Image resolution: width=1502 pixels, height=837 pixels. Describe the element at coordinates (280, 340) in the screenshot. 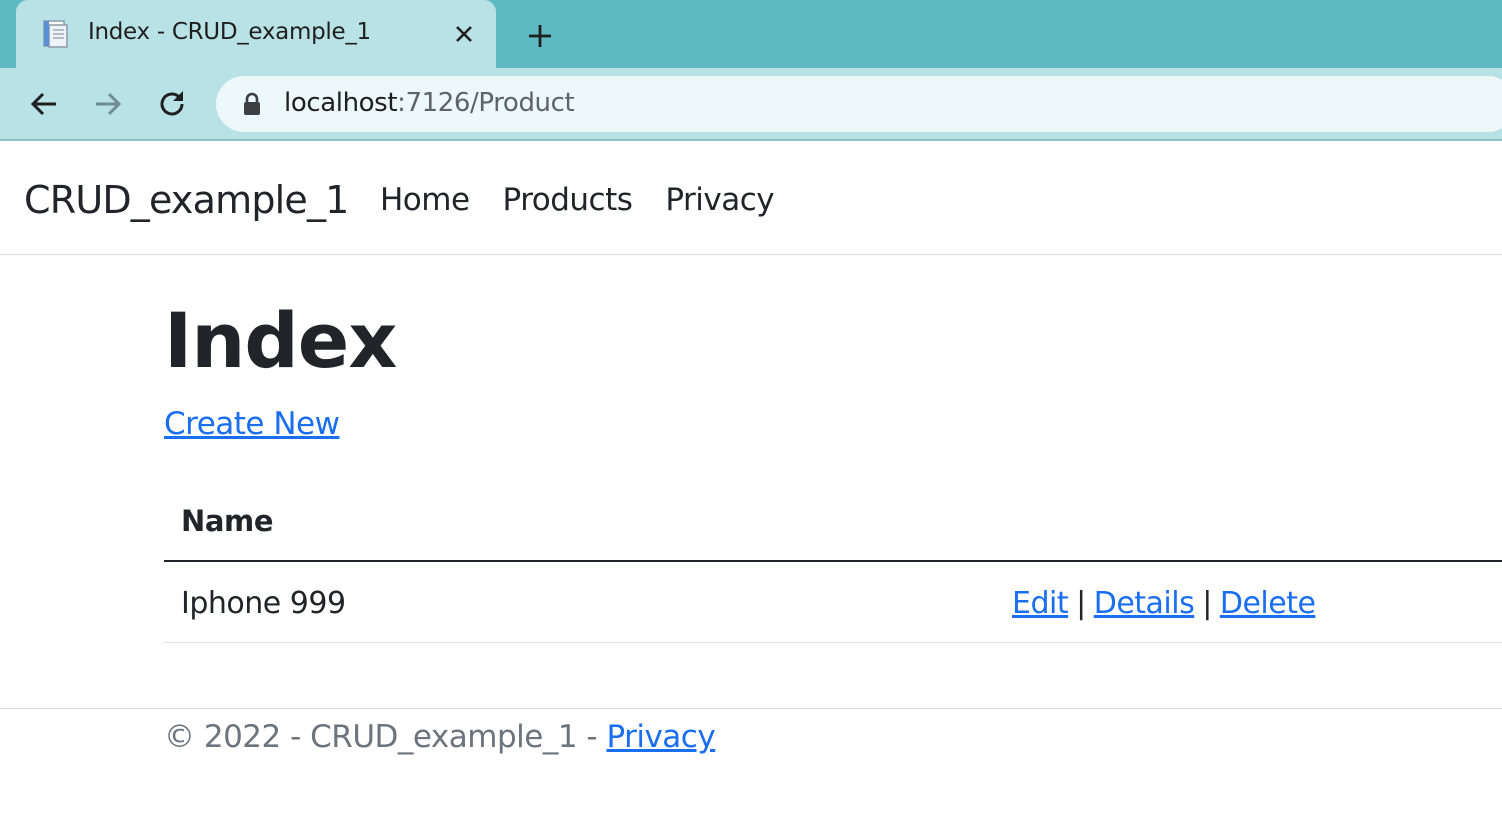

I see `page-title: Index` at that location.